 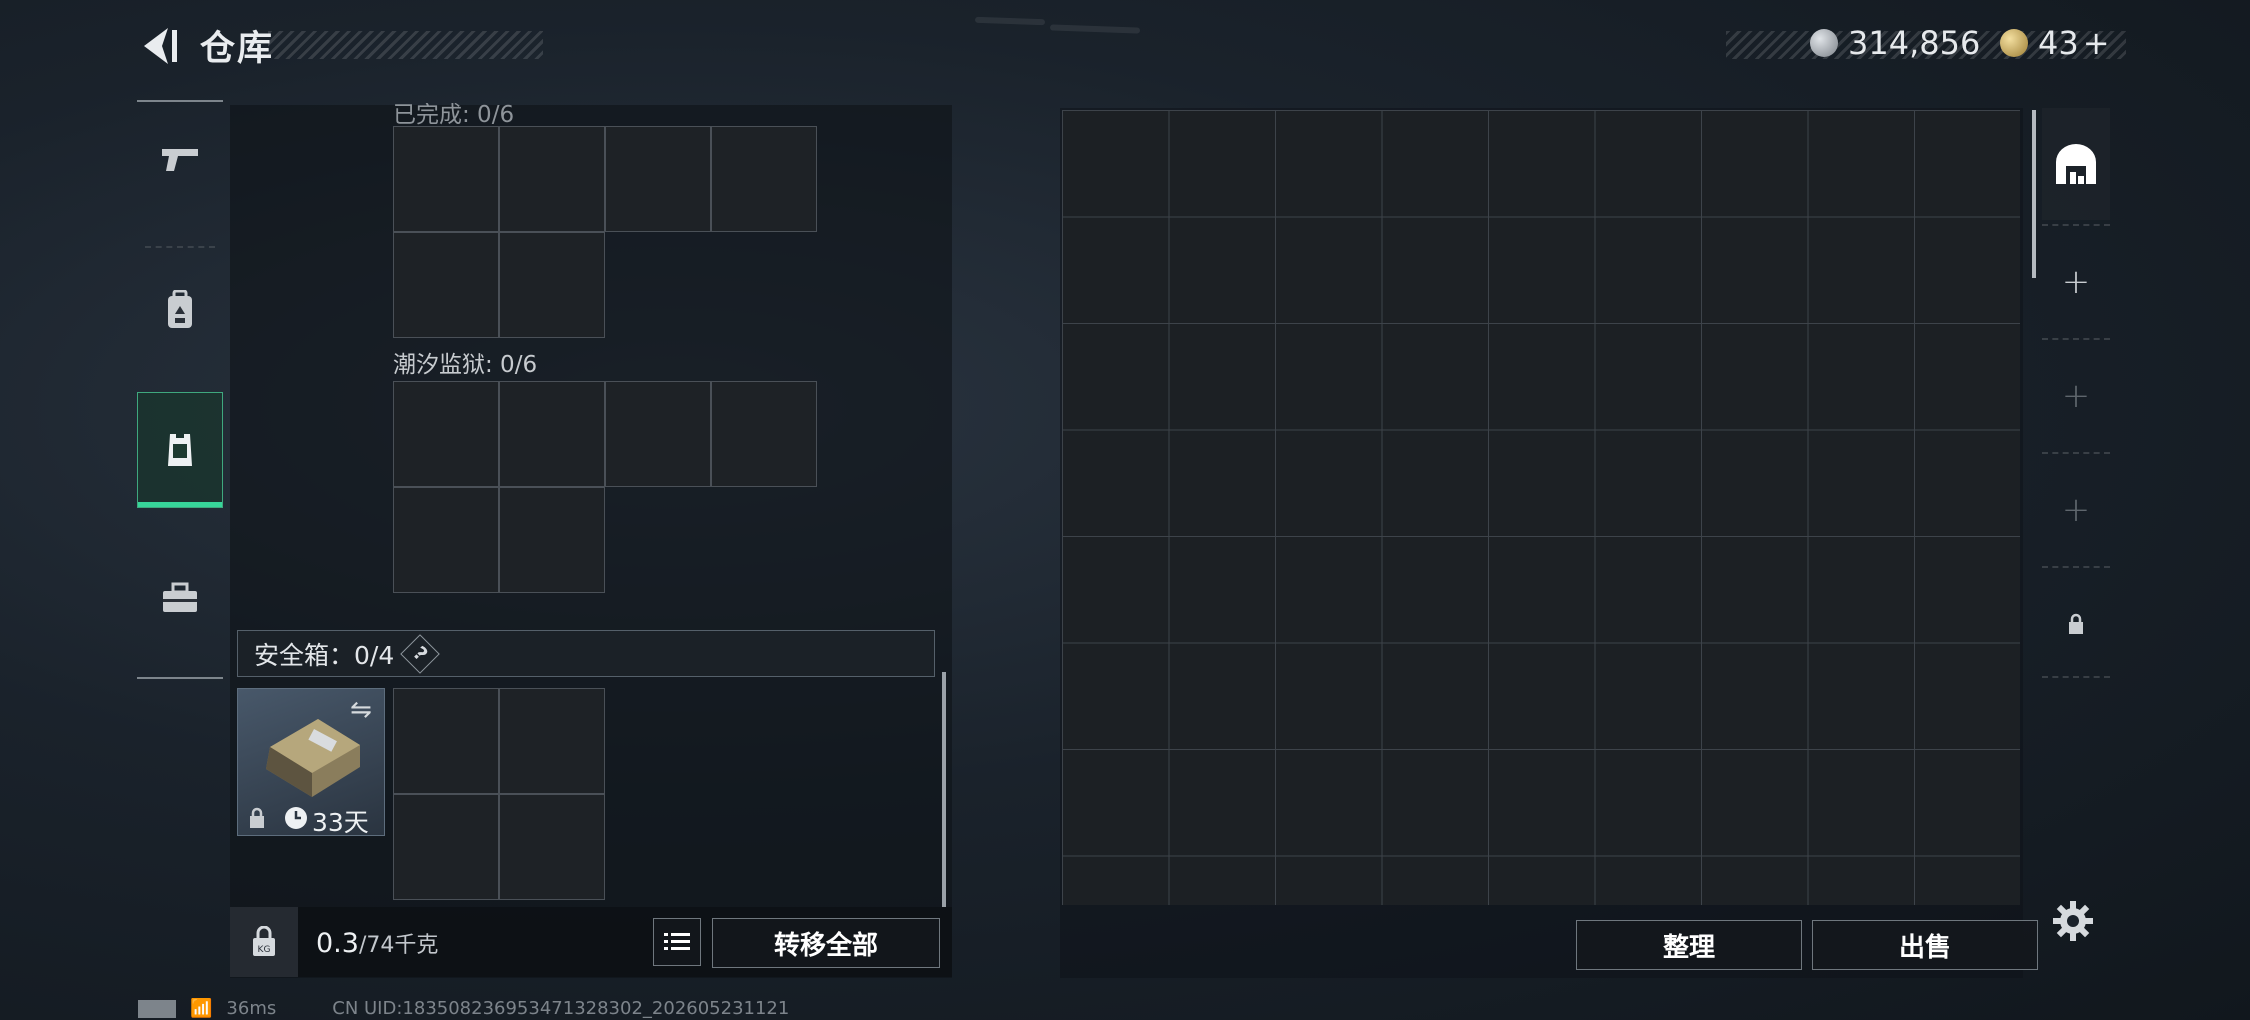 I want to click on clock-icon, so click(x=296, y=818).